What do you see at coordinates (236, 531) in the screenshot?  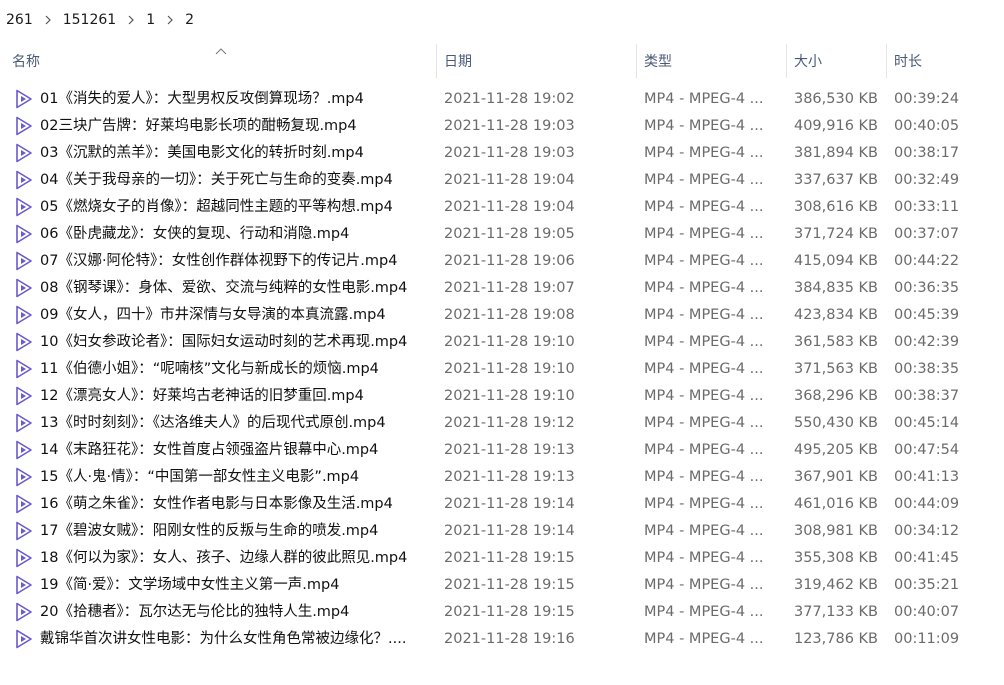 I see `file-name: 17《碧波女贼》：阳刚女性的反叛与生命的喷发.mp4` at bounding box center [236, 531].